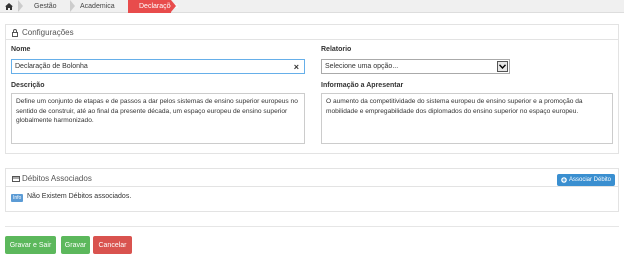 This screenshot has height=258, width=624. I want to click on breadcrumb-item-gestao: Gestão, so click(45, 6).